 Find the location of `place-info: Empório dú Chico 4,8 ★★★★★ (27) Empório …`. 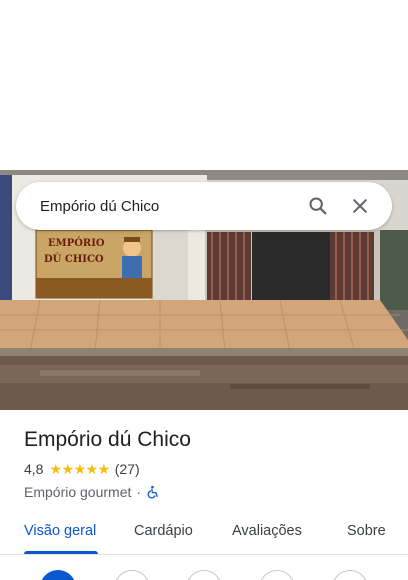

place-info: Empório dú Chico 4,8 ★★★★★ (27) Empório … is located at coordinates (209, 464).